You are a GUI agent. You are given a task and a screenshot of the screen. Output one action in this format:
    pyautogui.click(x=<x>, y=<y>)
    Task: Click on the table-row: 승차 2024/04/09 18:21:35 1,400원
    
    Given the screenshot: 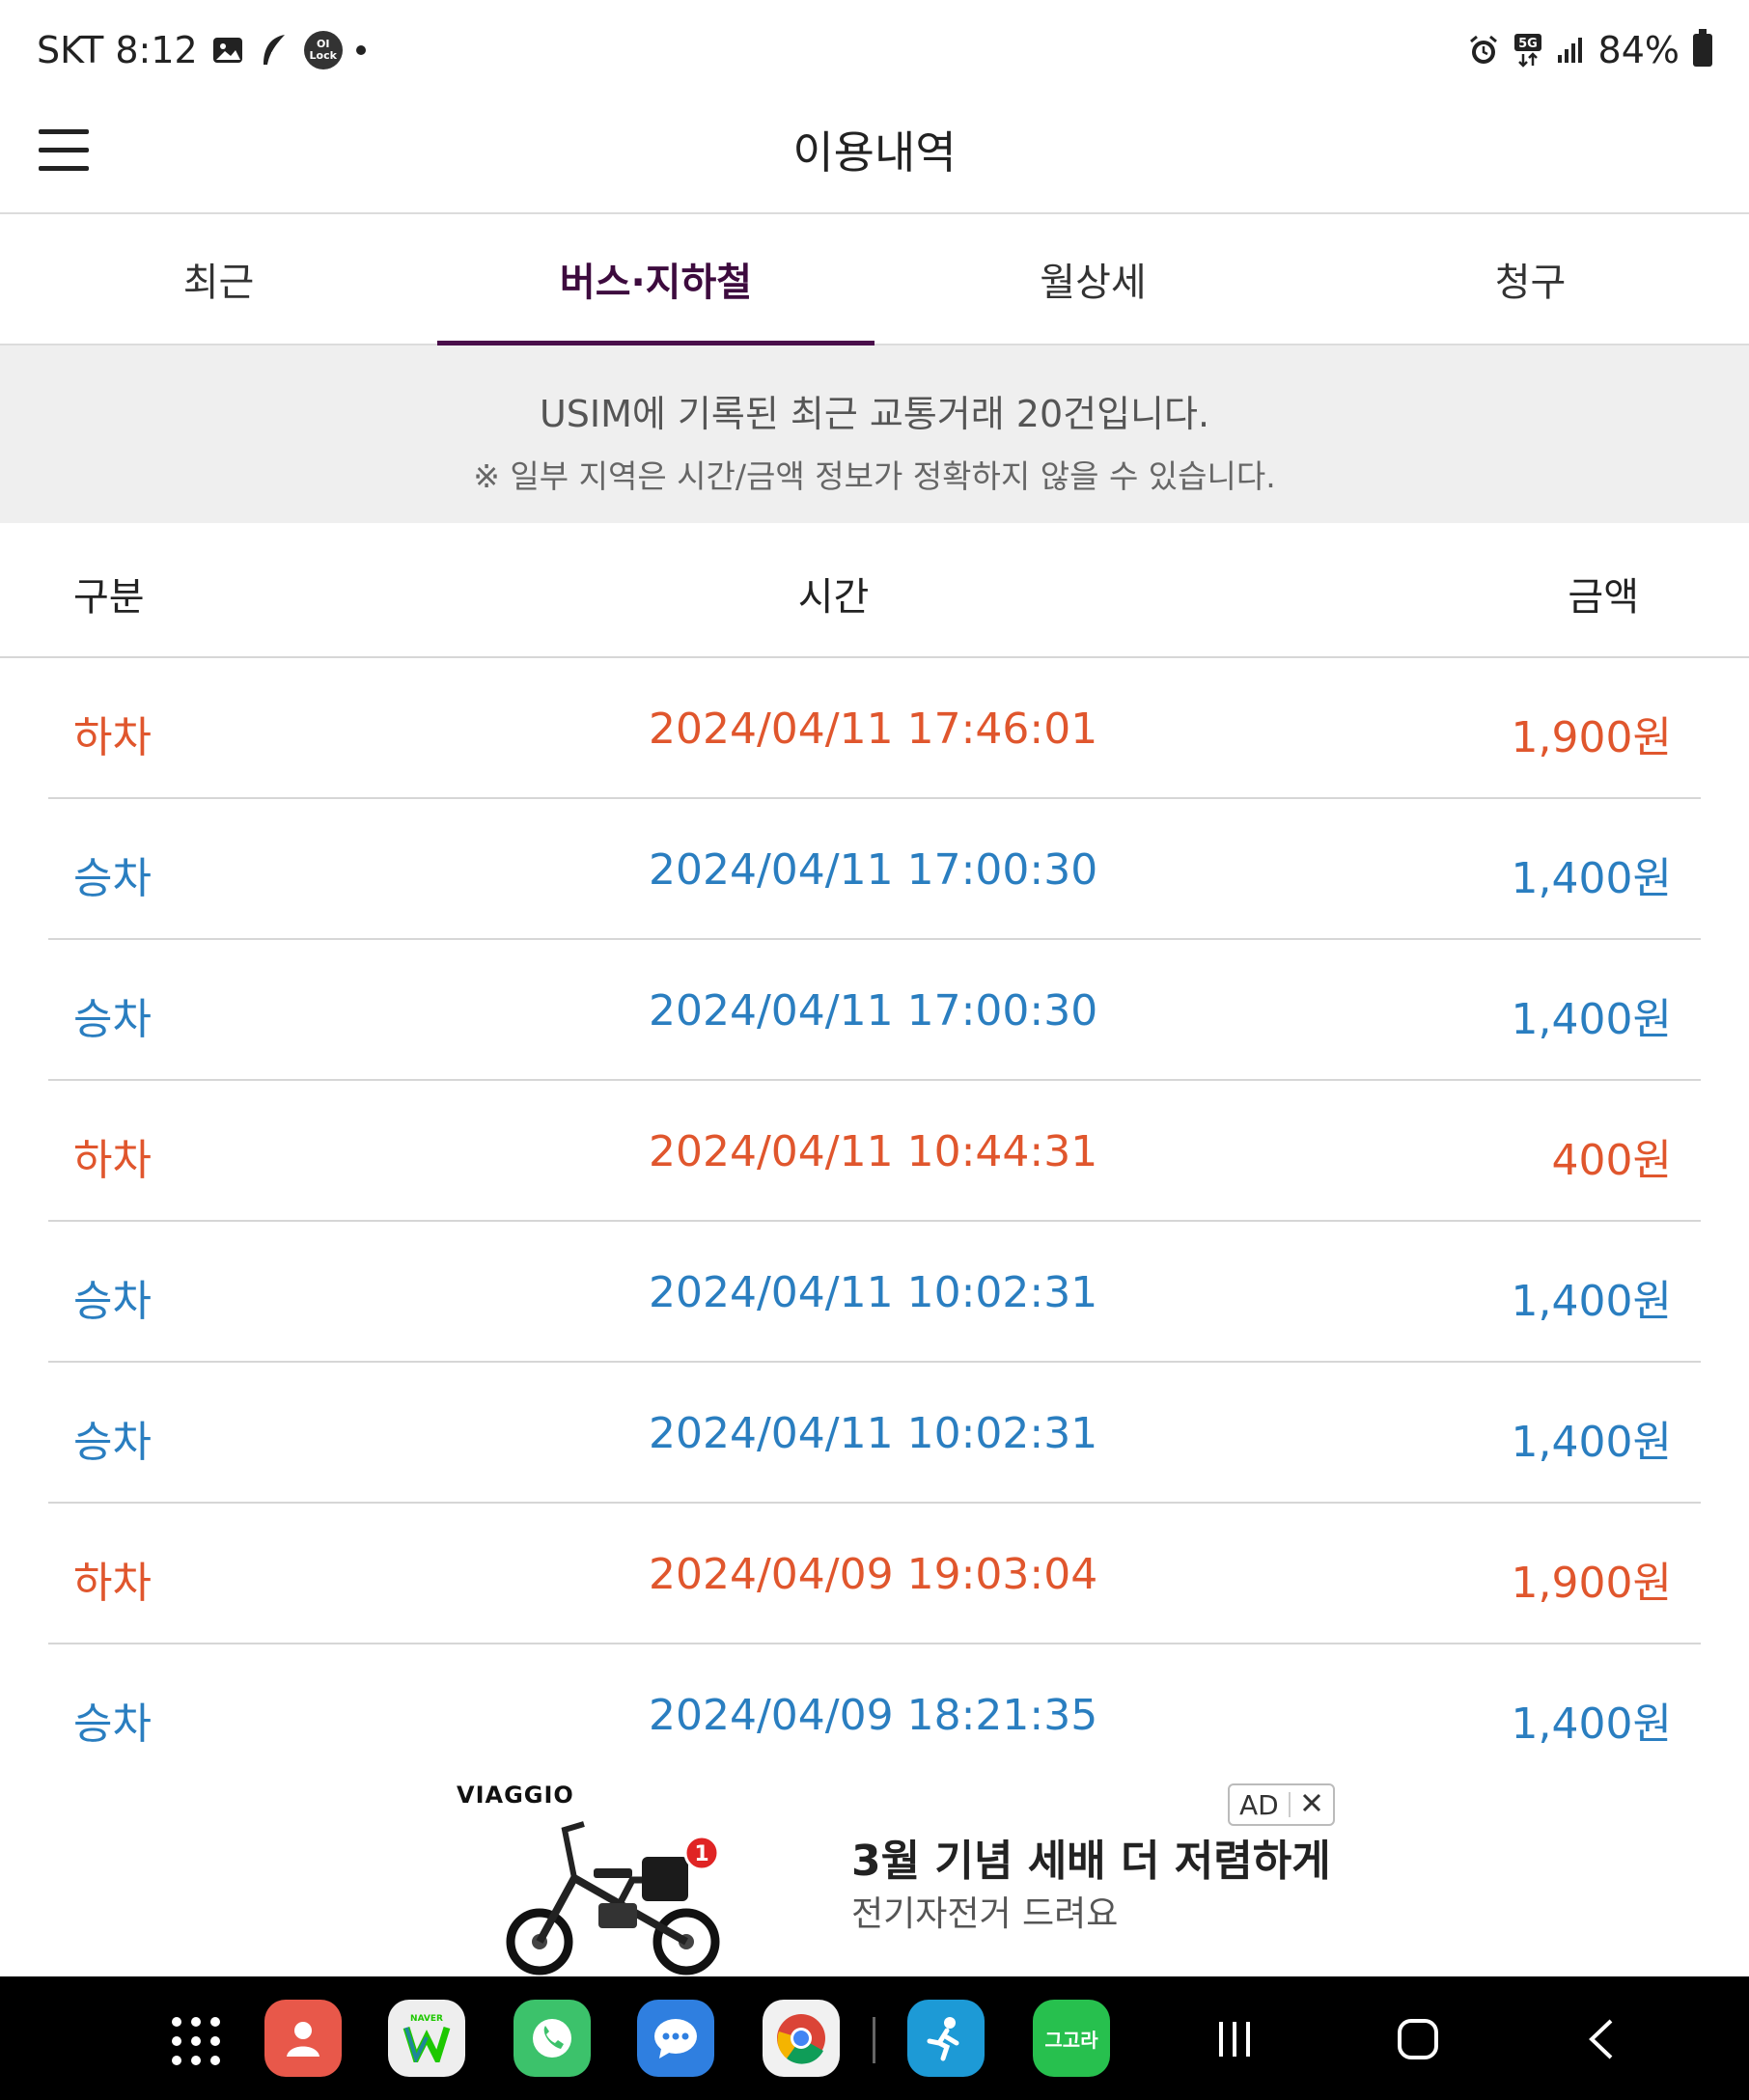 What is the action you would take?
    pyautogui.click(x=875, y=1713)
    